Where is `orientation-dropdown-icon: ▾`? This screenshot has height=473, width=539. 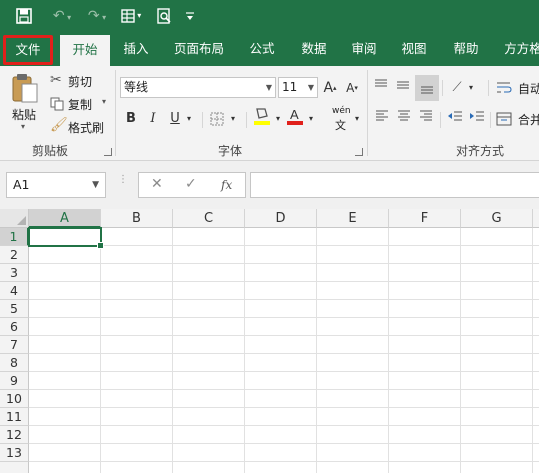
orientation-dropdown-icon: ▾ is located at coordinates (471, 88).